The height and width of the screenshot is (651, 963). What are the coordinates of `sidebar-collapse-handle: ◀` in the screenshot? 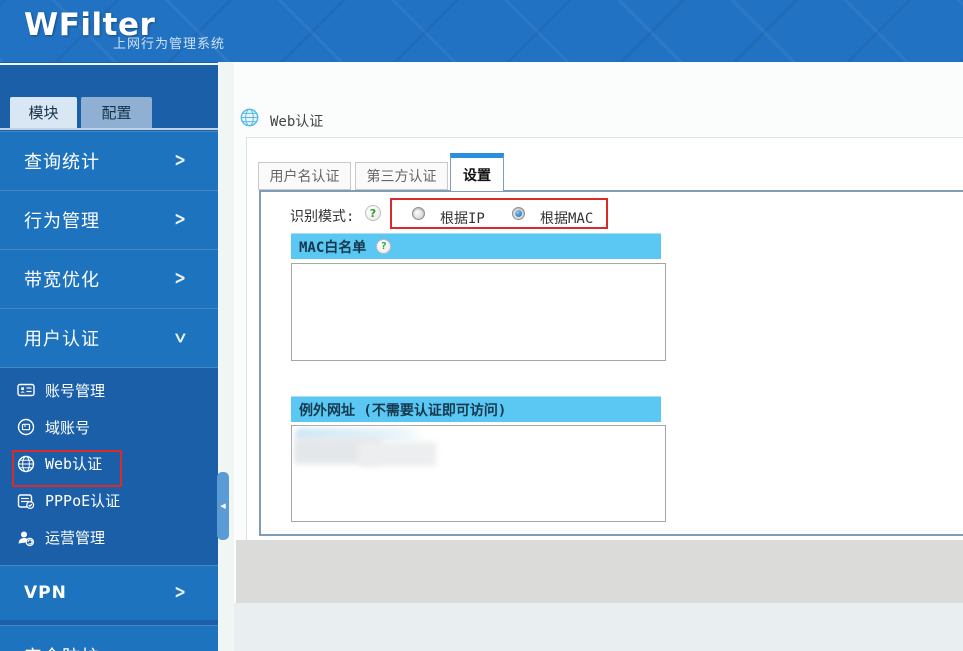 It's located at (223, 506).